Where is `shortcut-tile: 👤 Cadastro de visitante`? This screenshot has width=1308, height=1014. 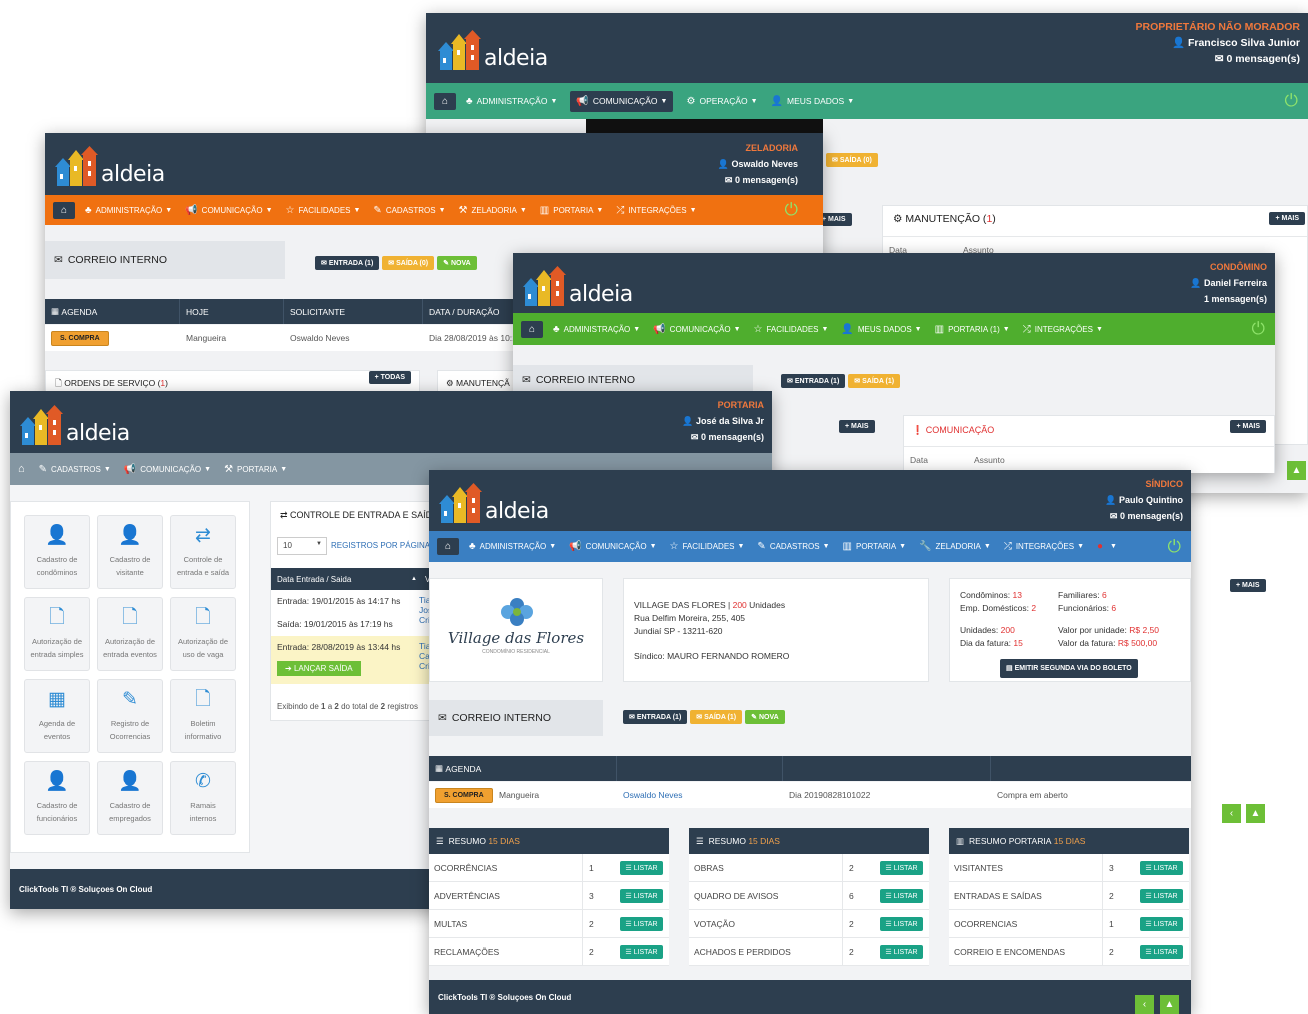 shortcut-tile: 👤 Cadastro de visitante is located at coordinates (130, 552).